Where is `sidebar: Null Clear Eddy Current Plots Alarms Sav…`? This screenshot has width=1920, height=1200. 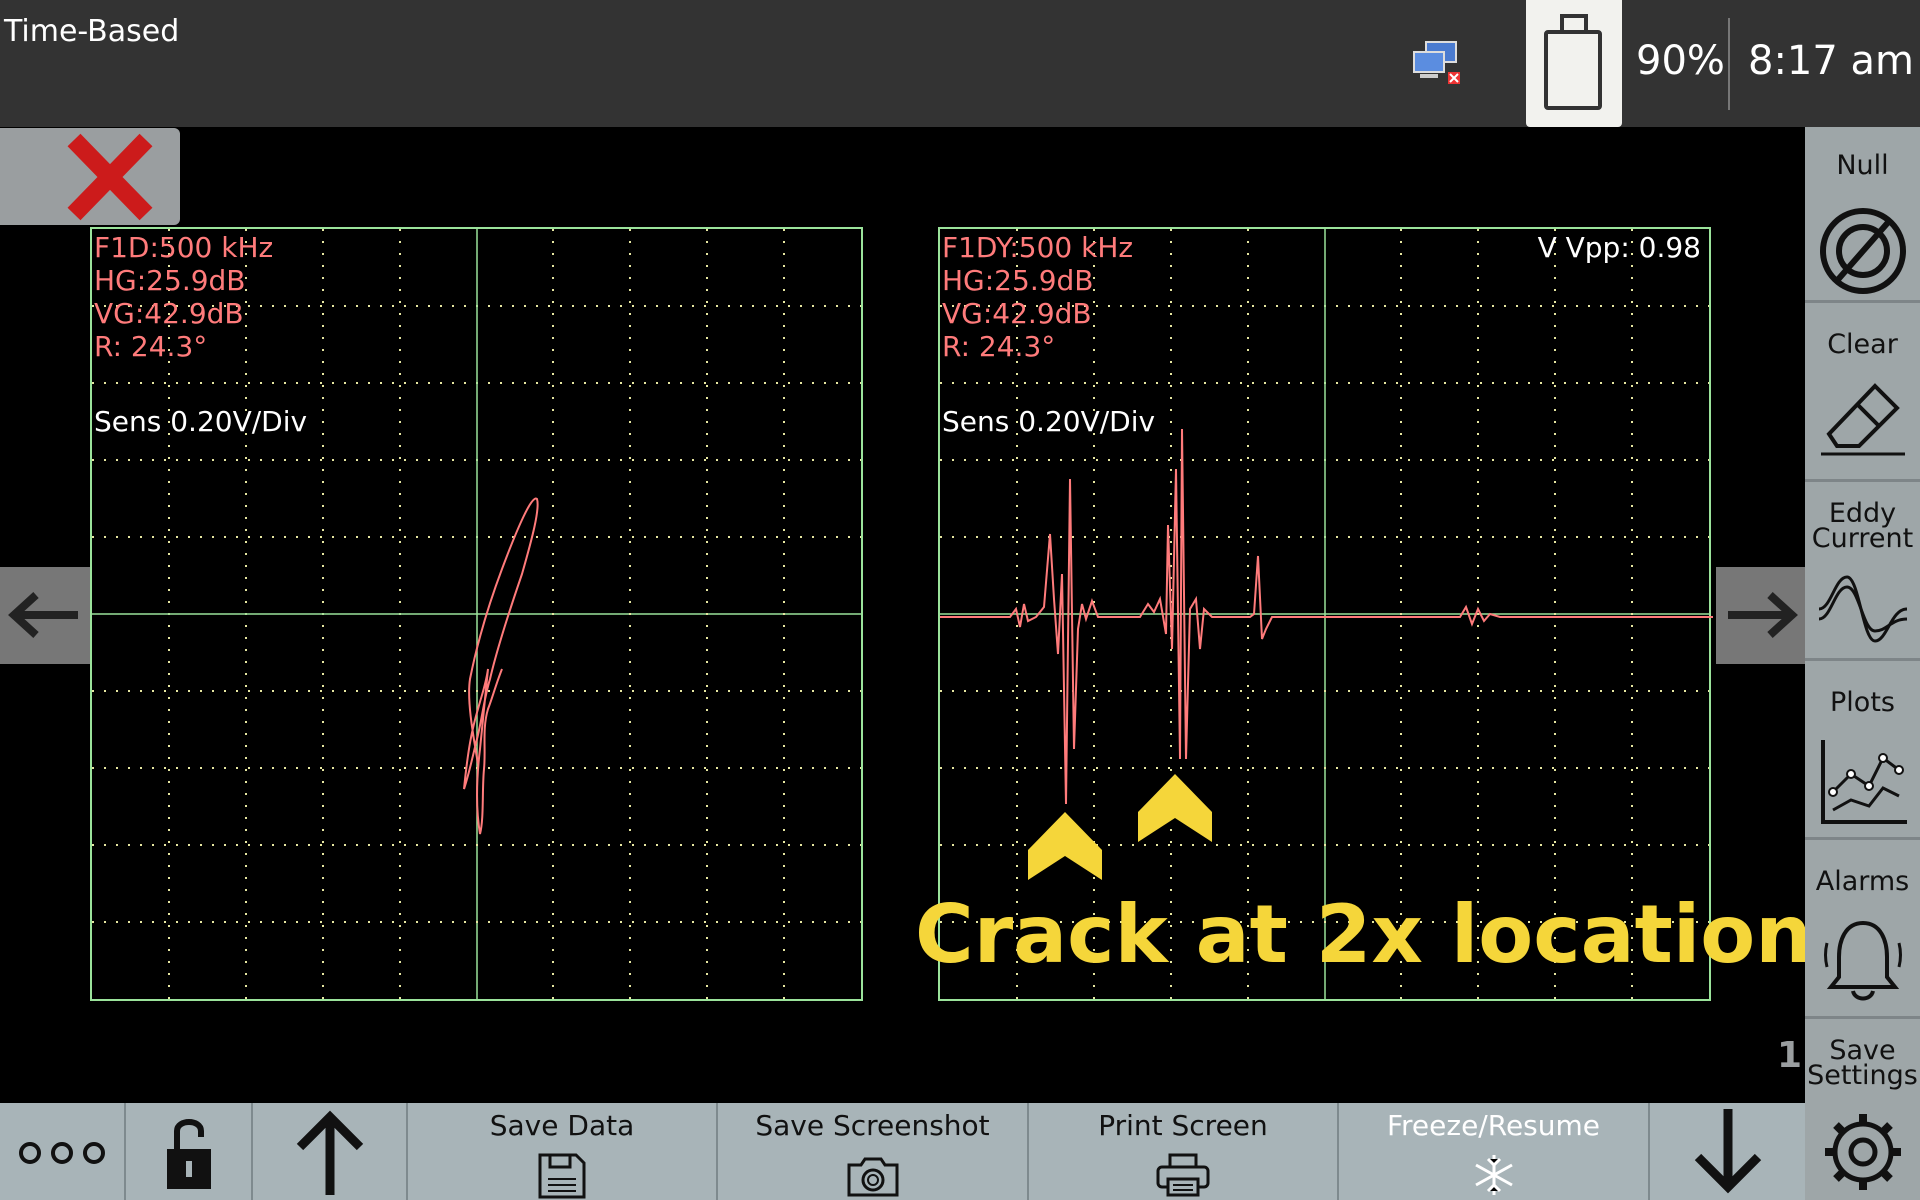
sidebar: Null Clear Eddy Current Plots Alarms Sav… is located at coordinates (1862, 663).